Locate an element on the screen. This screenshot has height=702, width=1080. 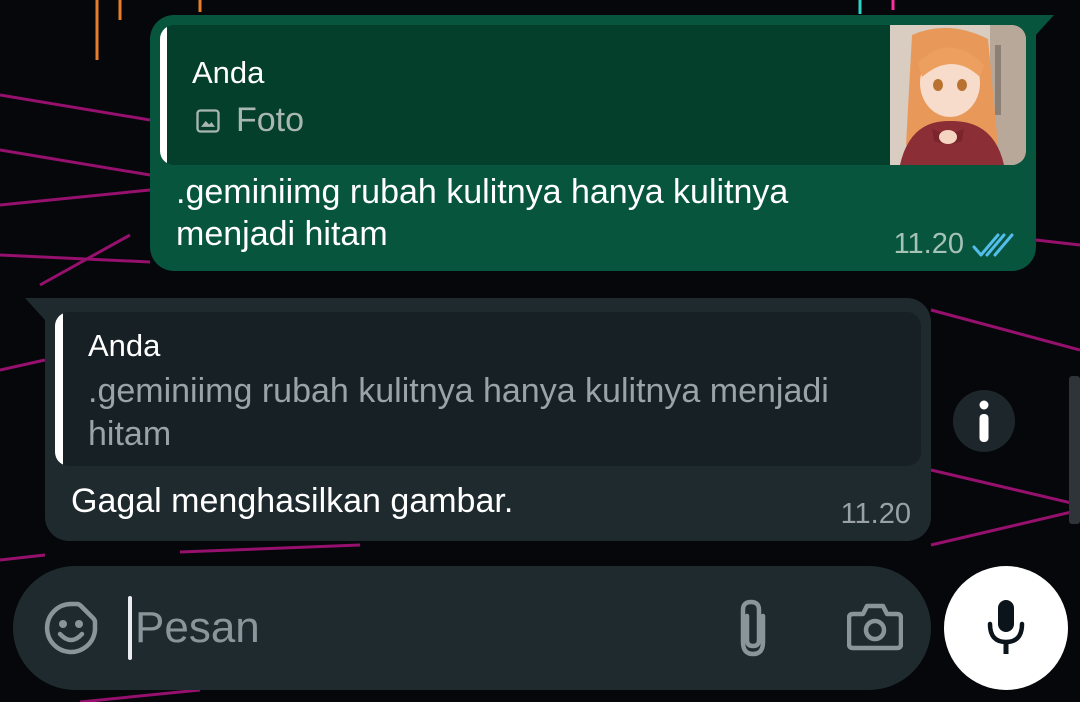
quoted-photo-row: Foto is located at coordinates (249, 120).